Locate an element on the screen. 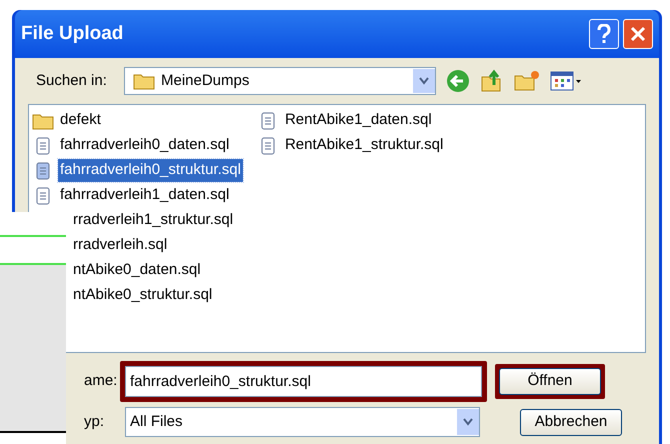  file-item: ntAbike0_daten.sql is located at coordinates (137, 270).